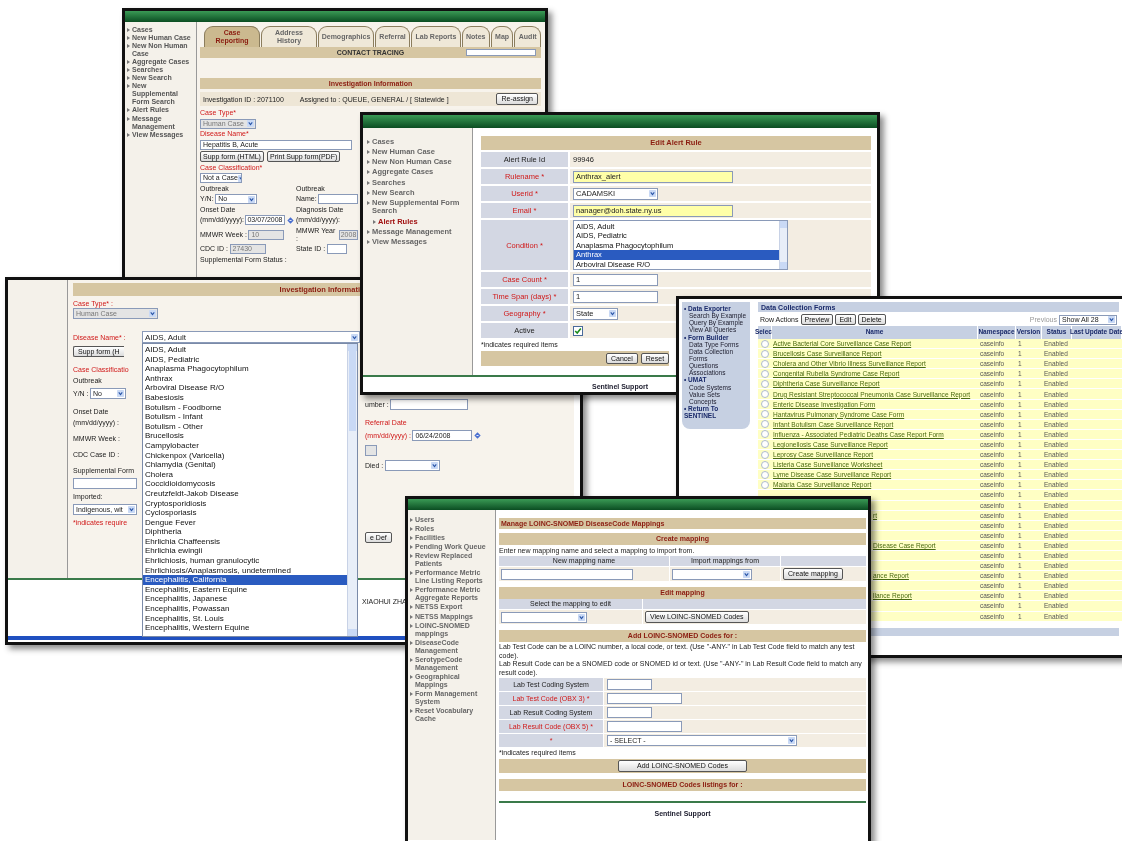 The width and height of the screenshot is (1122, 841). What do you see at coordinates (245, 397) in the screenshot?
I see `list-option: Babesiosis` at bounding box center [245, 397].